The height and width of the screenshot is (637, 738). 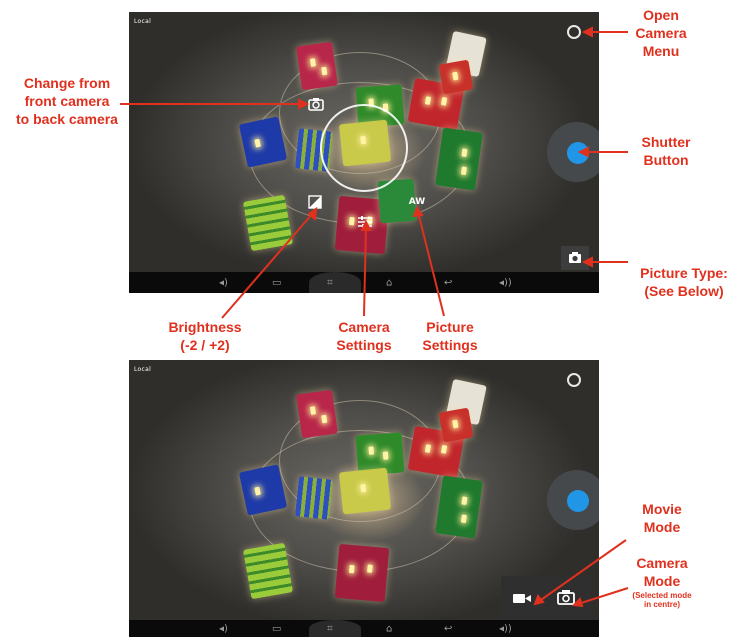 What do you see at coordinates (662, 518) in the screenshot?
I see `annotation-movie-mode: Movie Mode` at bounding box center [662, 518].